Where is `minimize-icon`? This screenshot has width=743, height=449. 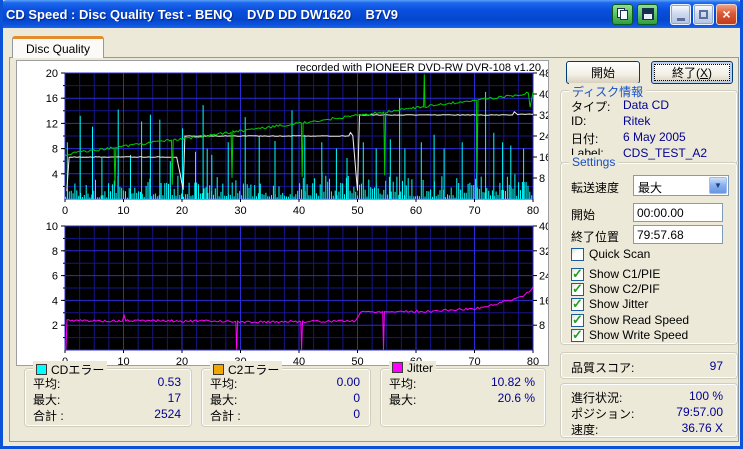 minimize-icon is located at coordinates (680, 19).